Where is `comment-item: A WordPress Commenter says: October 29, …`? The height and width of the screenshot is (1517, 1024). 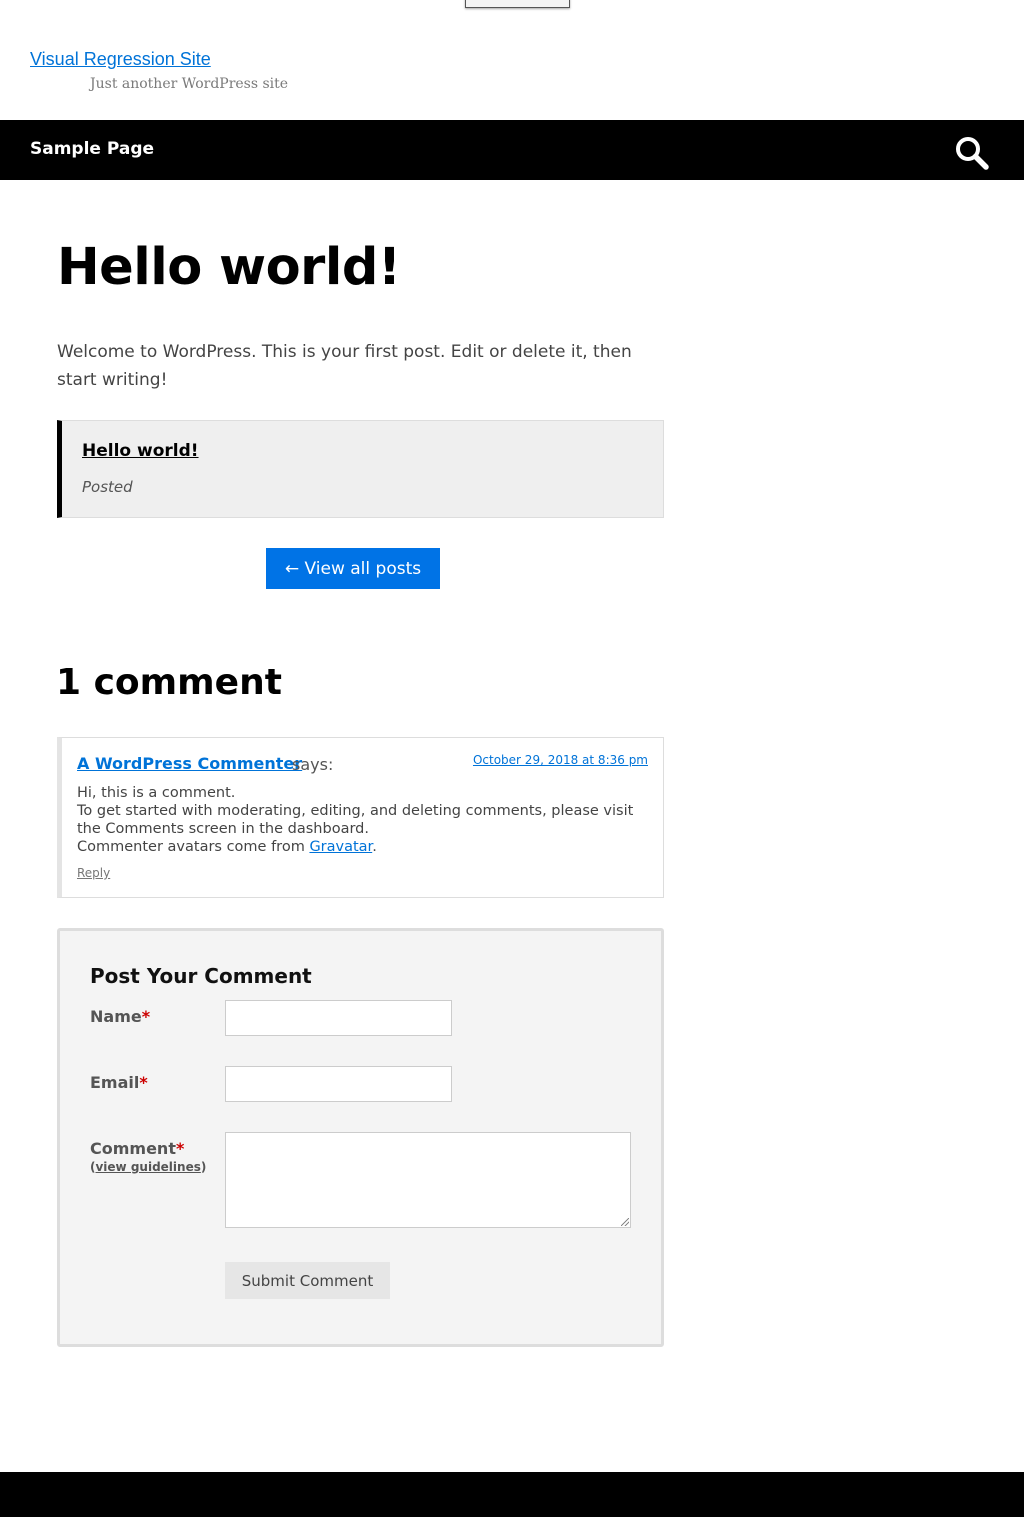
comment-item: A WordPress Commenter says: October 29, … is located at coordinates (360, 817).